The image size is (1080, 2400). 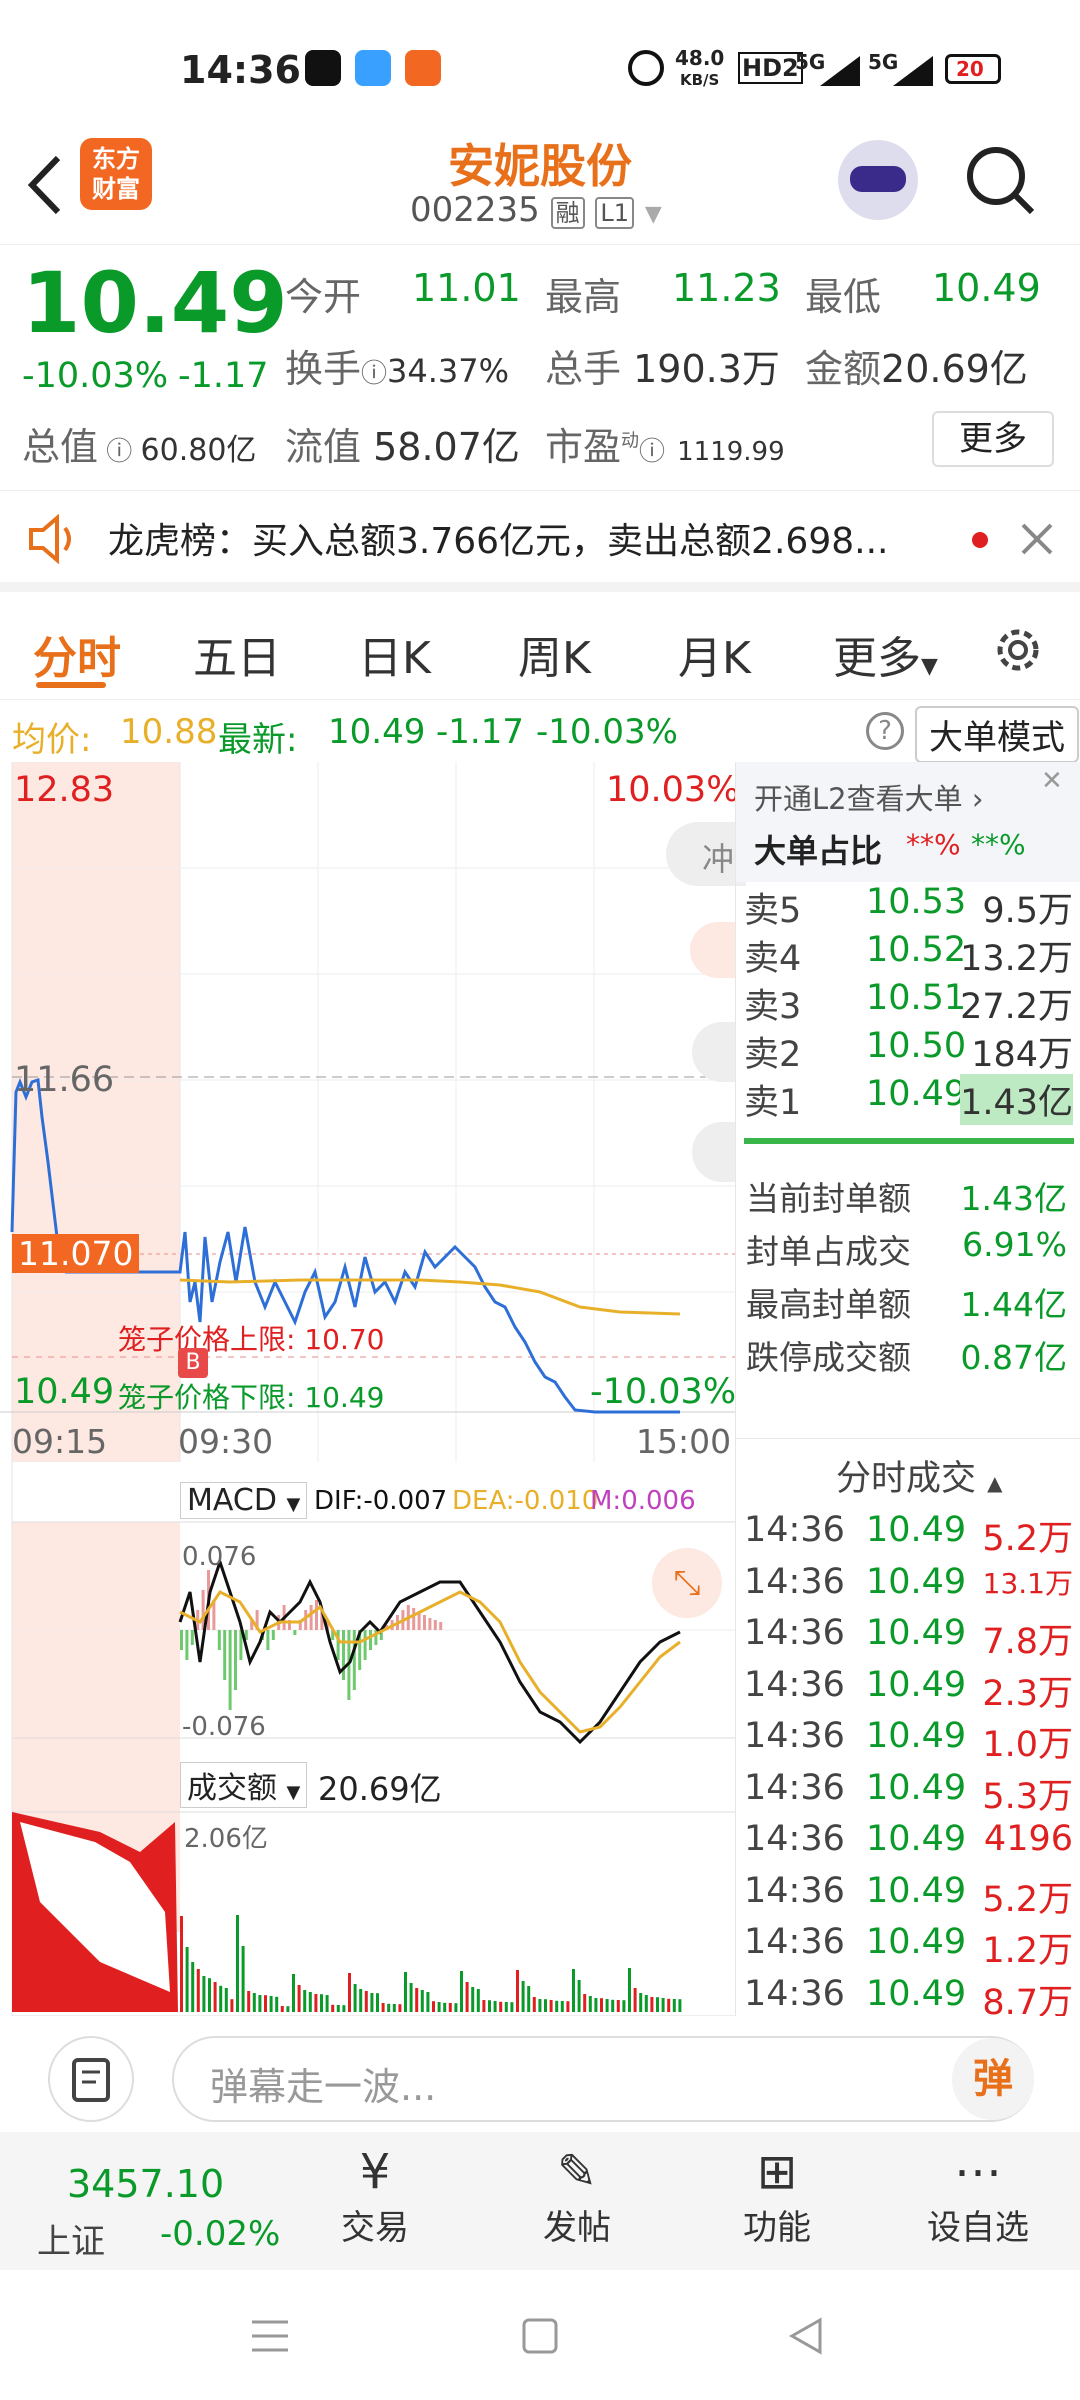 I want to click on latest-value: 10.49, so click(x=377, y=732).